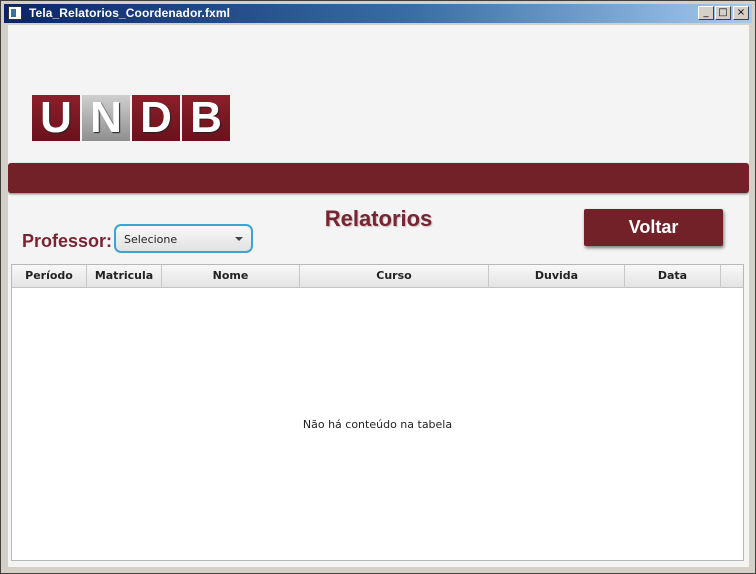 The height and width of the screenshot is (574, 756). What do you see at coordinates (377, 424) in the screenshot?
I see `empty-table-message: Não há conteúdo na tabela` at bounding box center [377, 424].